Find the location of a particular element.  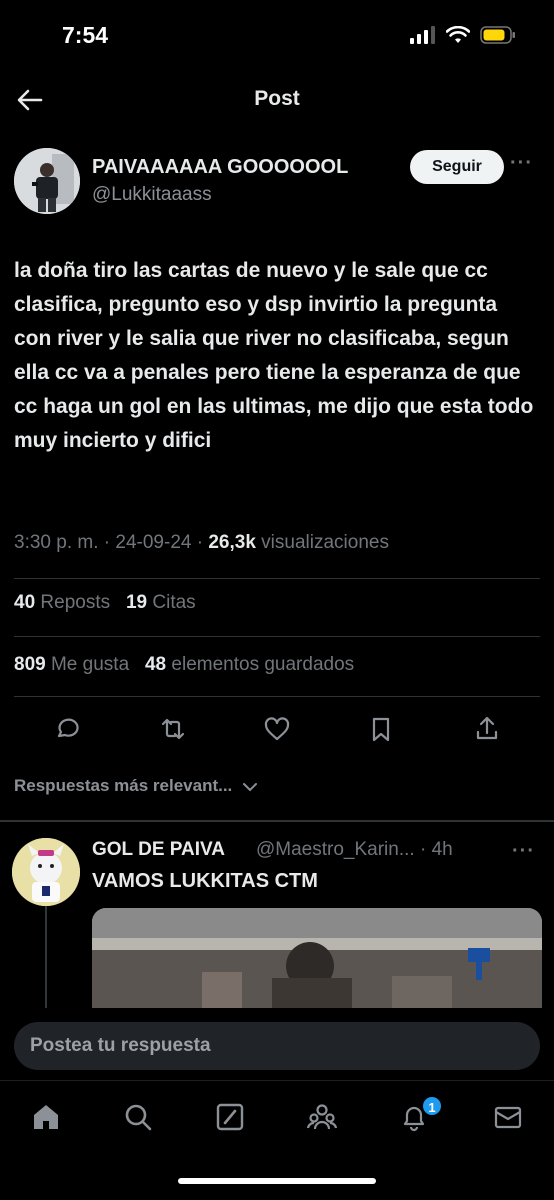

reply-more-options-icon: ··· is located at coordinates (523, 851).